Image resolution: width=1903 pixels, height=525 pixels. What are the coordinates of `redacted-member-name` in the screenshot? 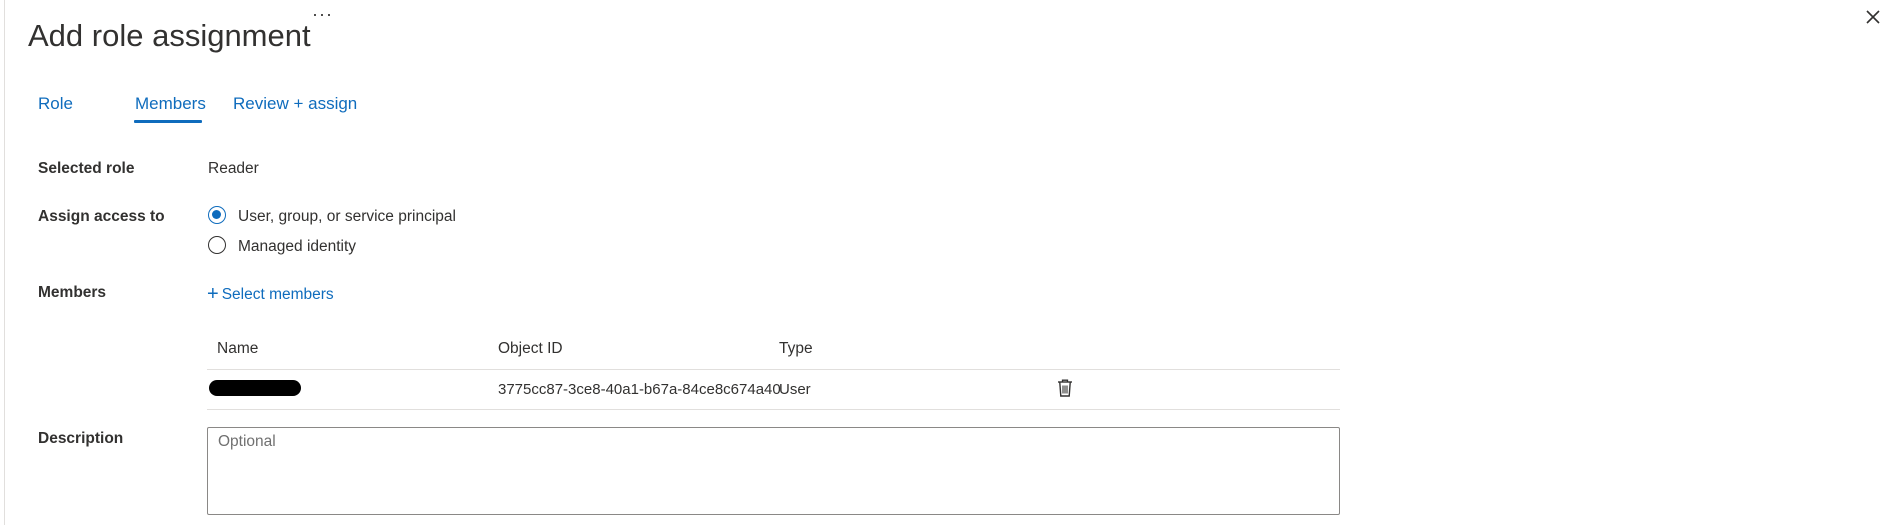 It's located at (255, 388).